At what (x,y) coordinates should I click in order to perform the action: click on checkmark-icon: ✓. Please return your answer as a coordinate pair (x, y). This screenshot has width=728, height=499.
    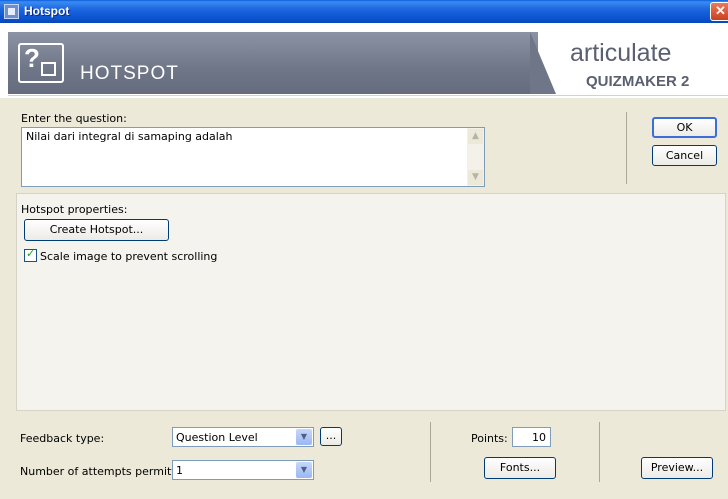
    Looking at the image, I should click on (31, 253).